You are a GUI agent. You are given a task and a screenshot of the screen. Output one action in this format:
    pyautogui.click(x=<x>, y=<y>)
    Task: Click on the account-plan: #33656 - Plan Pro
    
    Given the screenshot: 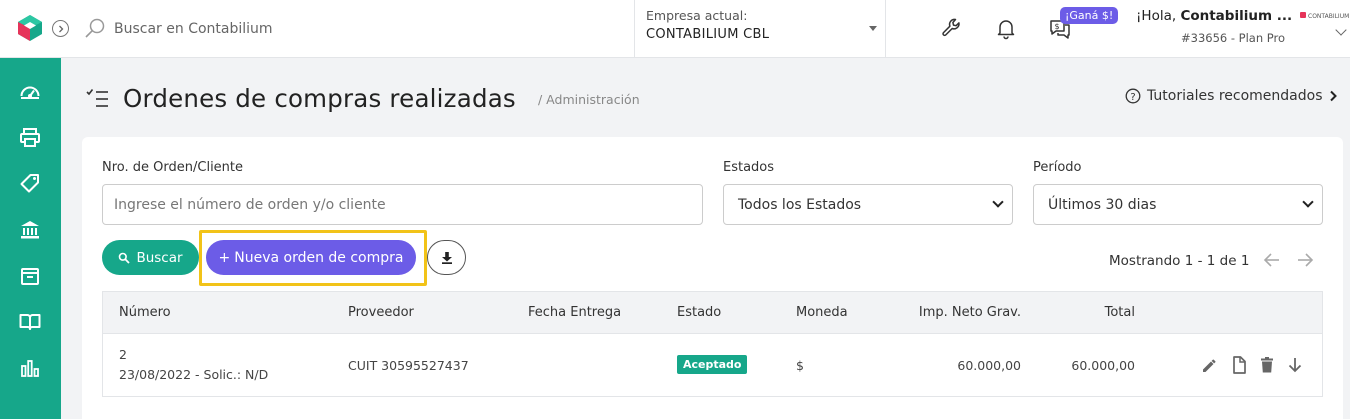 What is the action you would take?
    pyautogui.click(x=1233, y=38)
    